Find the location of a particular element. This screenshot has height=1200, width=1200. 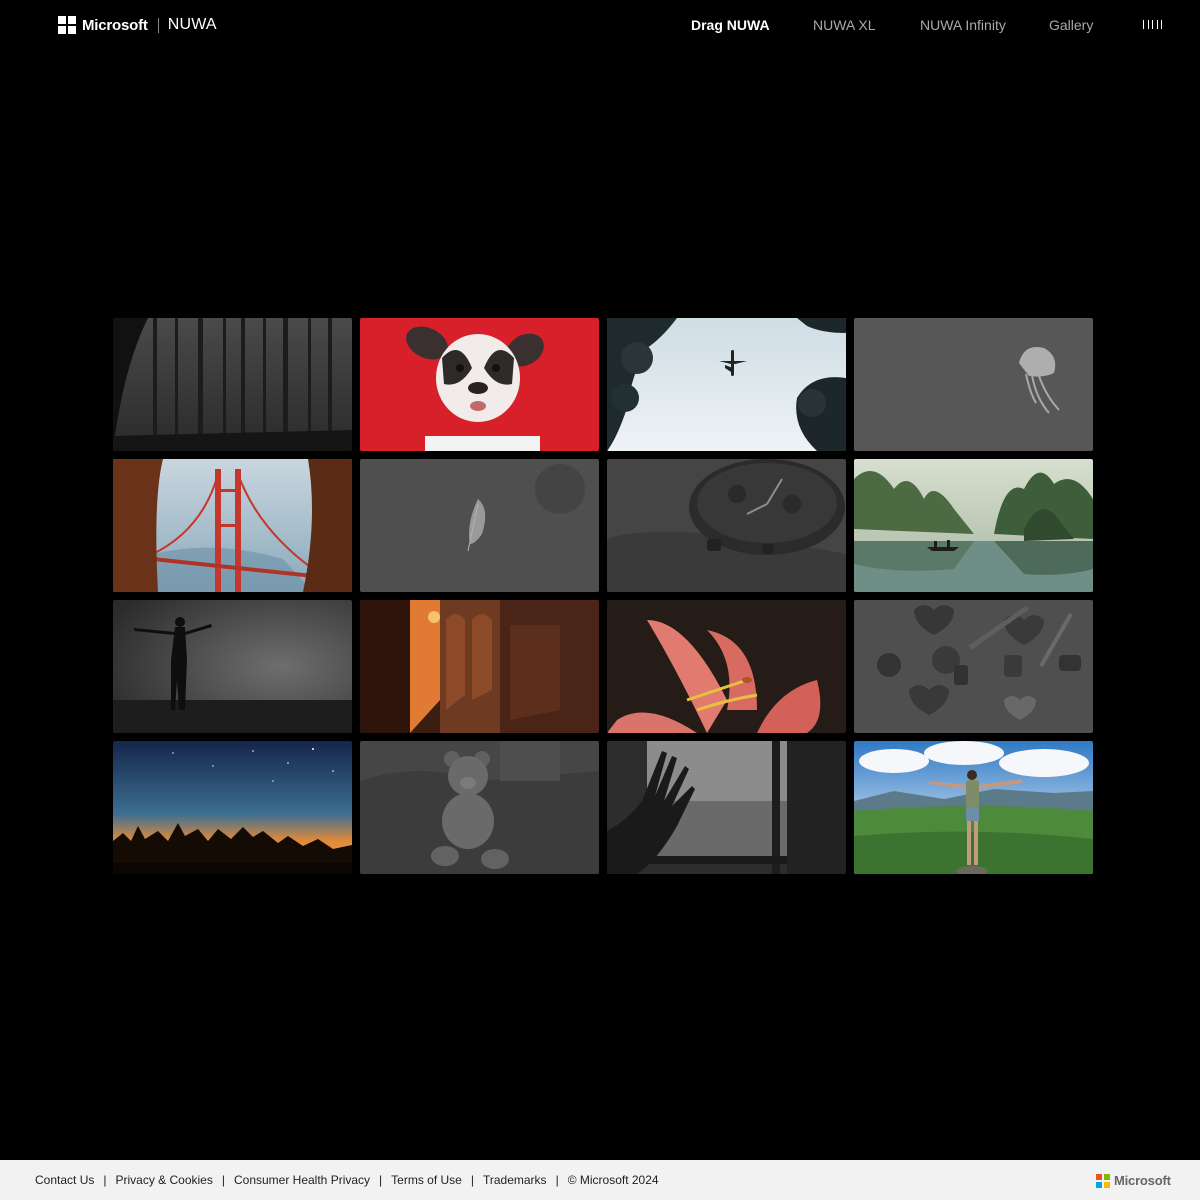

gallery-tile-hand-window: hand-window is located at coordinates (726, 807).